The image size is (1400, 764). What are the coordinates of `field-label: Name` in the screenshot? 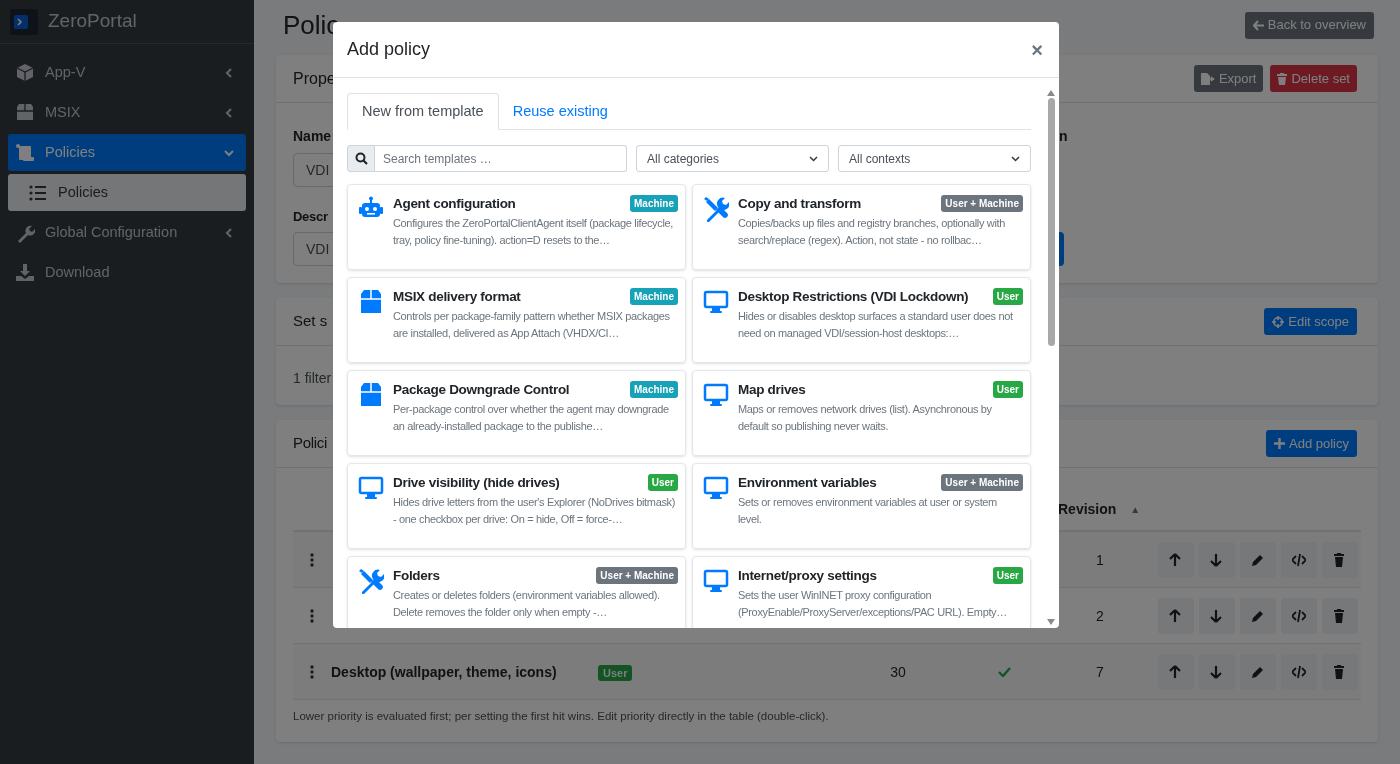 It's located at (312, 136).